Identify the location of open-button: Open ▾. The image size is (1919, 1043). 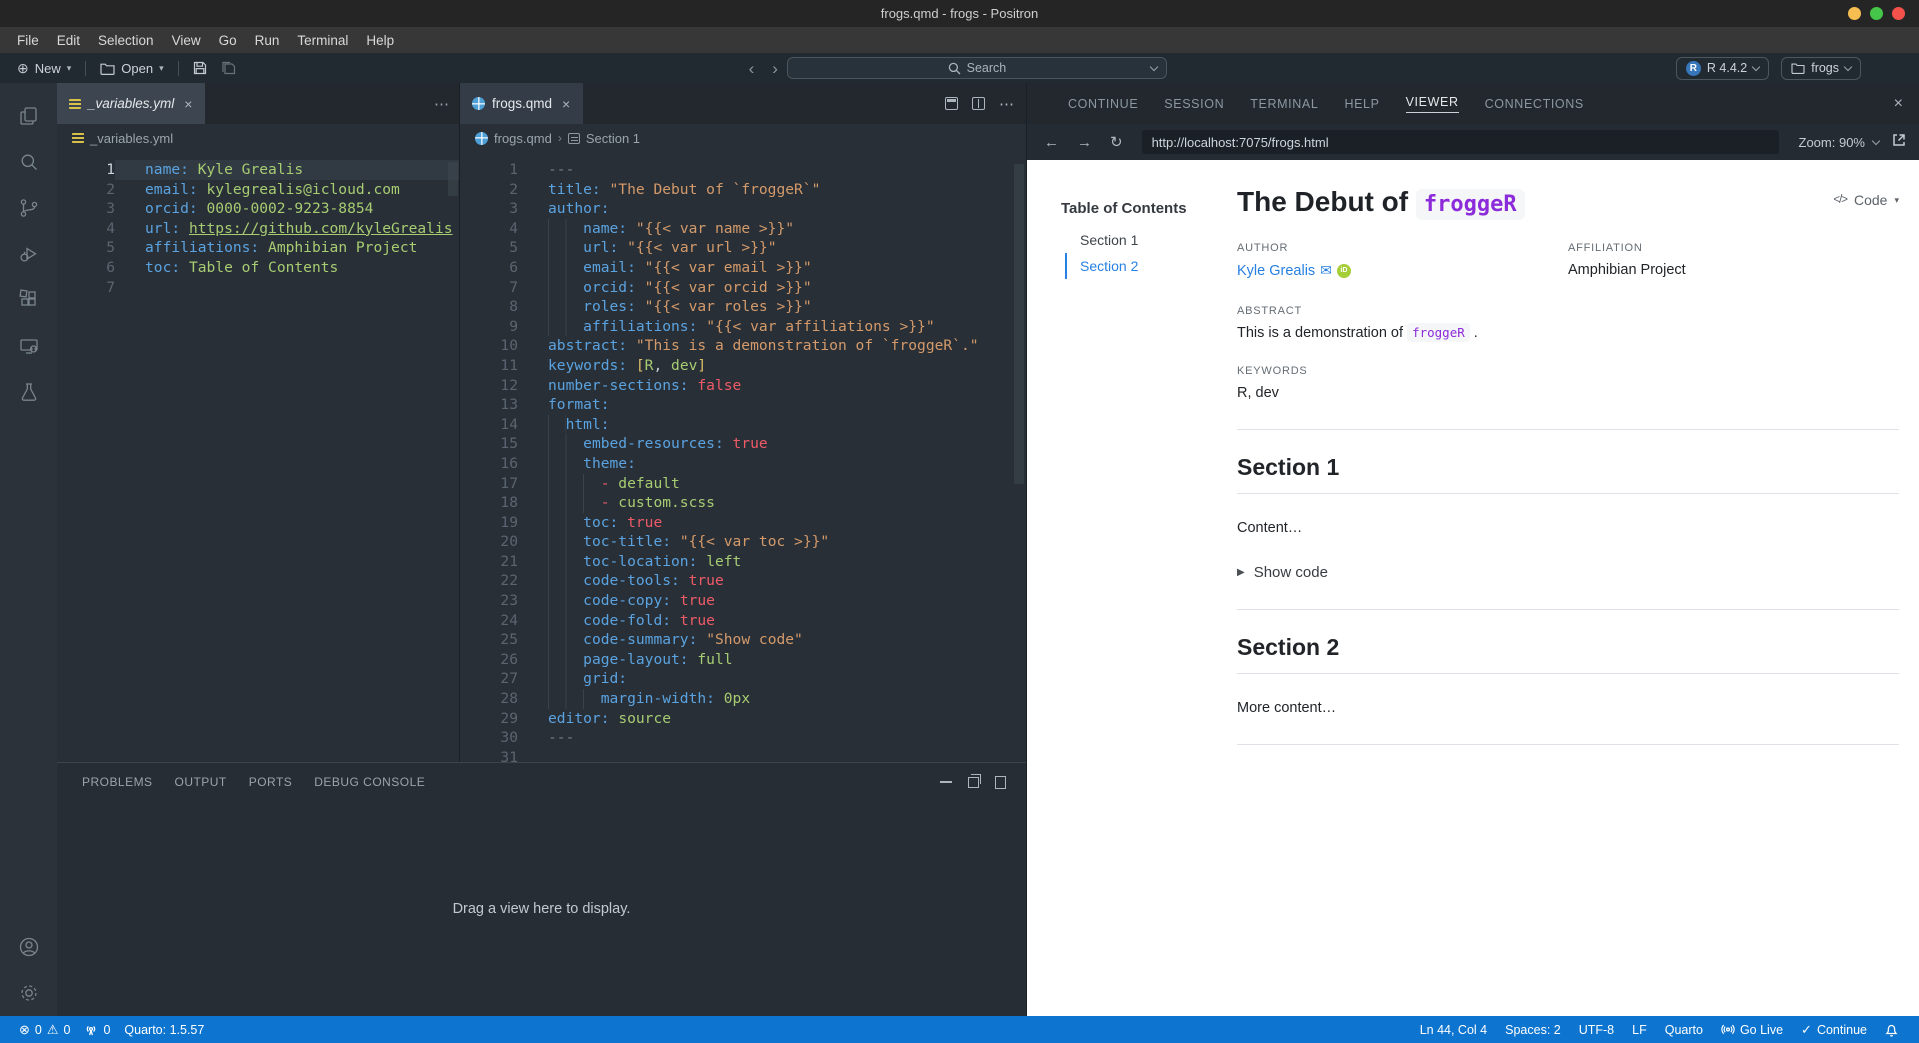
(131, 68).